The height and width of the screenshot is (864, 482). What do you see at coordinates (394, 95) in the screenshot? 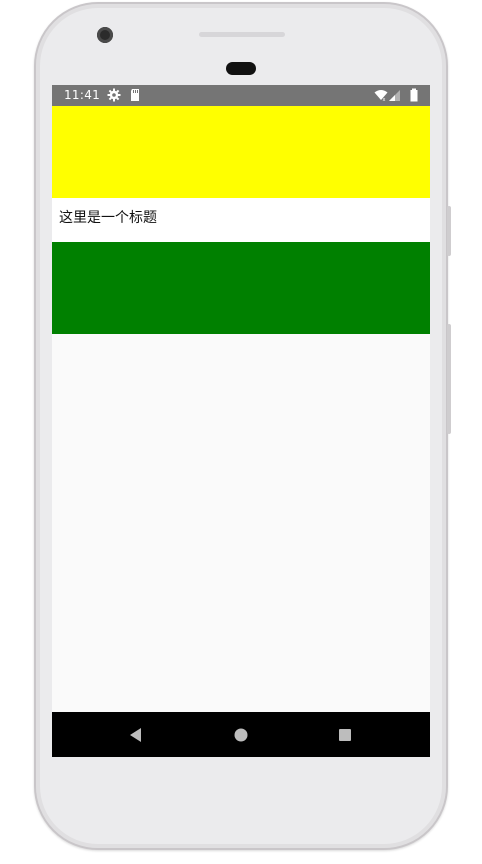
I see `signal-icon` at bounding box center [394, 95].